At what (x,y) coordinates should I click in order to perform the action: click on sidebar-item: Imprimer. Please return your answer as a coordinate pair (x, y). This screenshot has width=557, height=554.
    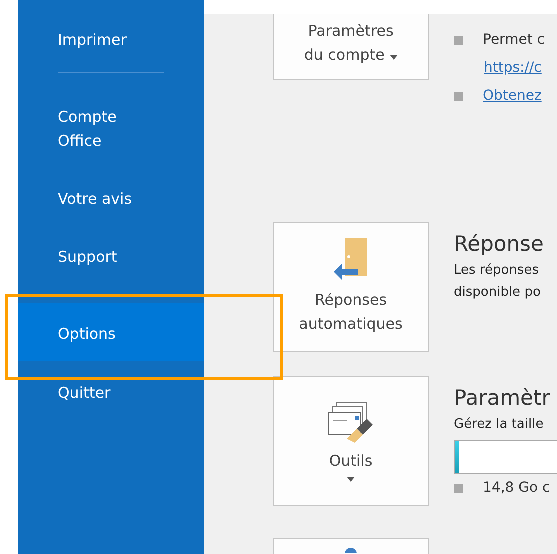
    Looking at the image, I should click on (111, 40).